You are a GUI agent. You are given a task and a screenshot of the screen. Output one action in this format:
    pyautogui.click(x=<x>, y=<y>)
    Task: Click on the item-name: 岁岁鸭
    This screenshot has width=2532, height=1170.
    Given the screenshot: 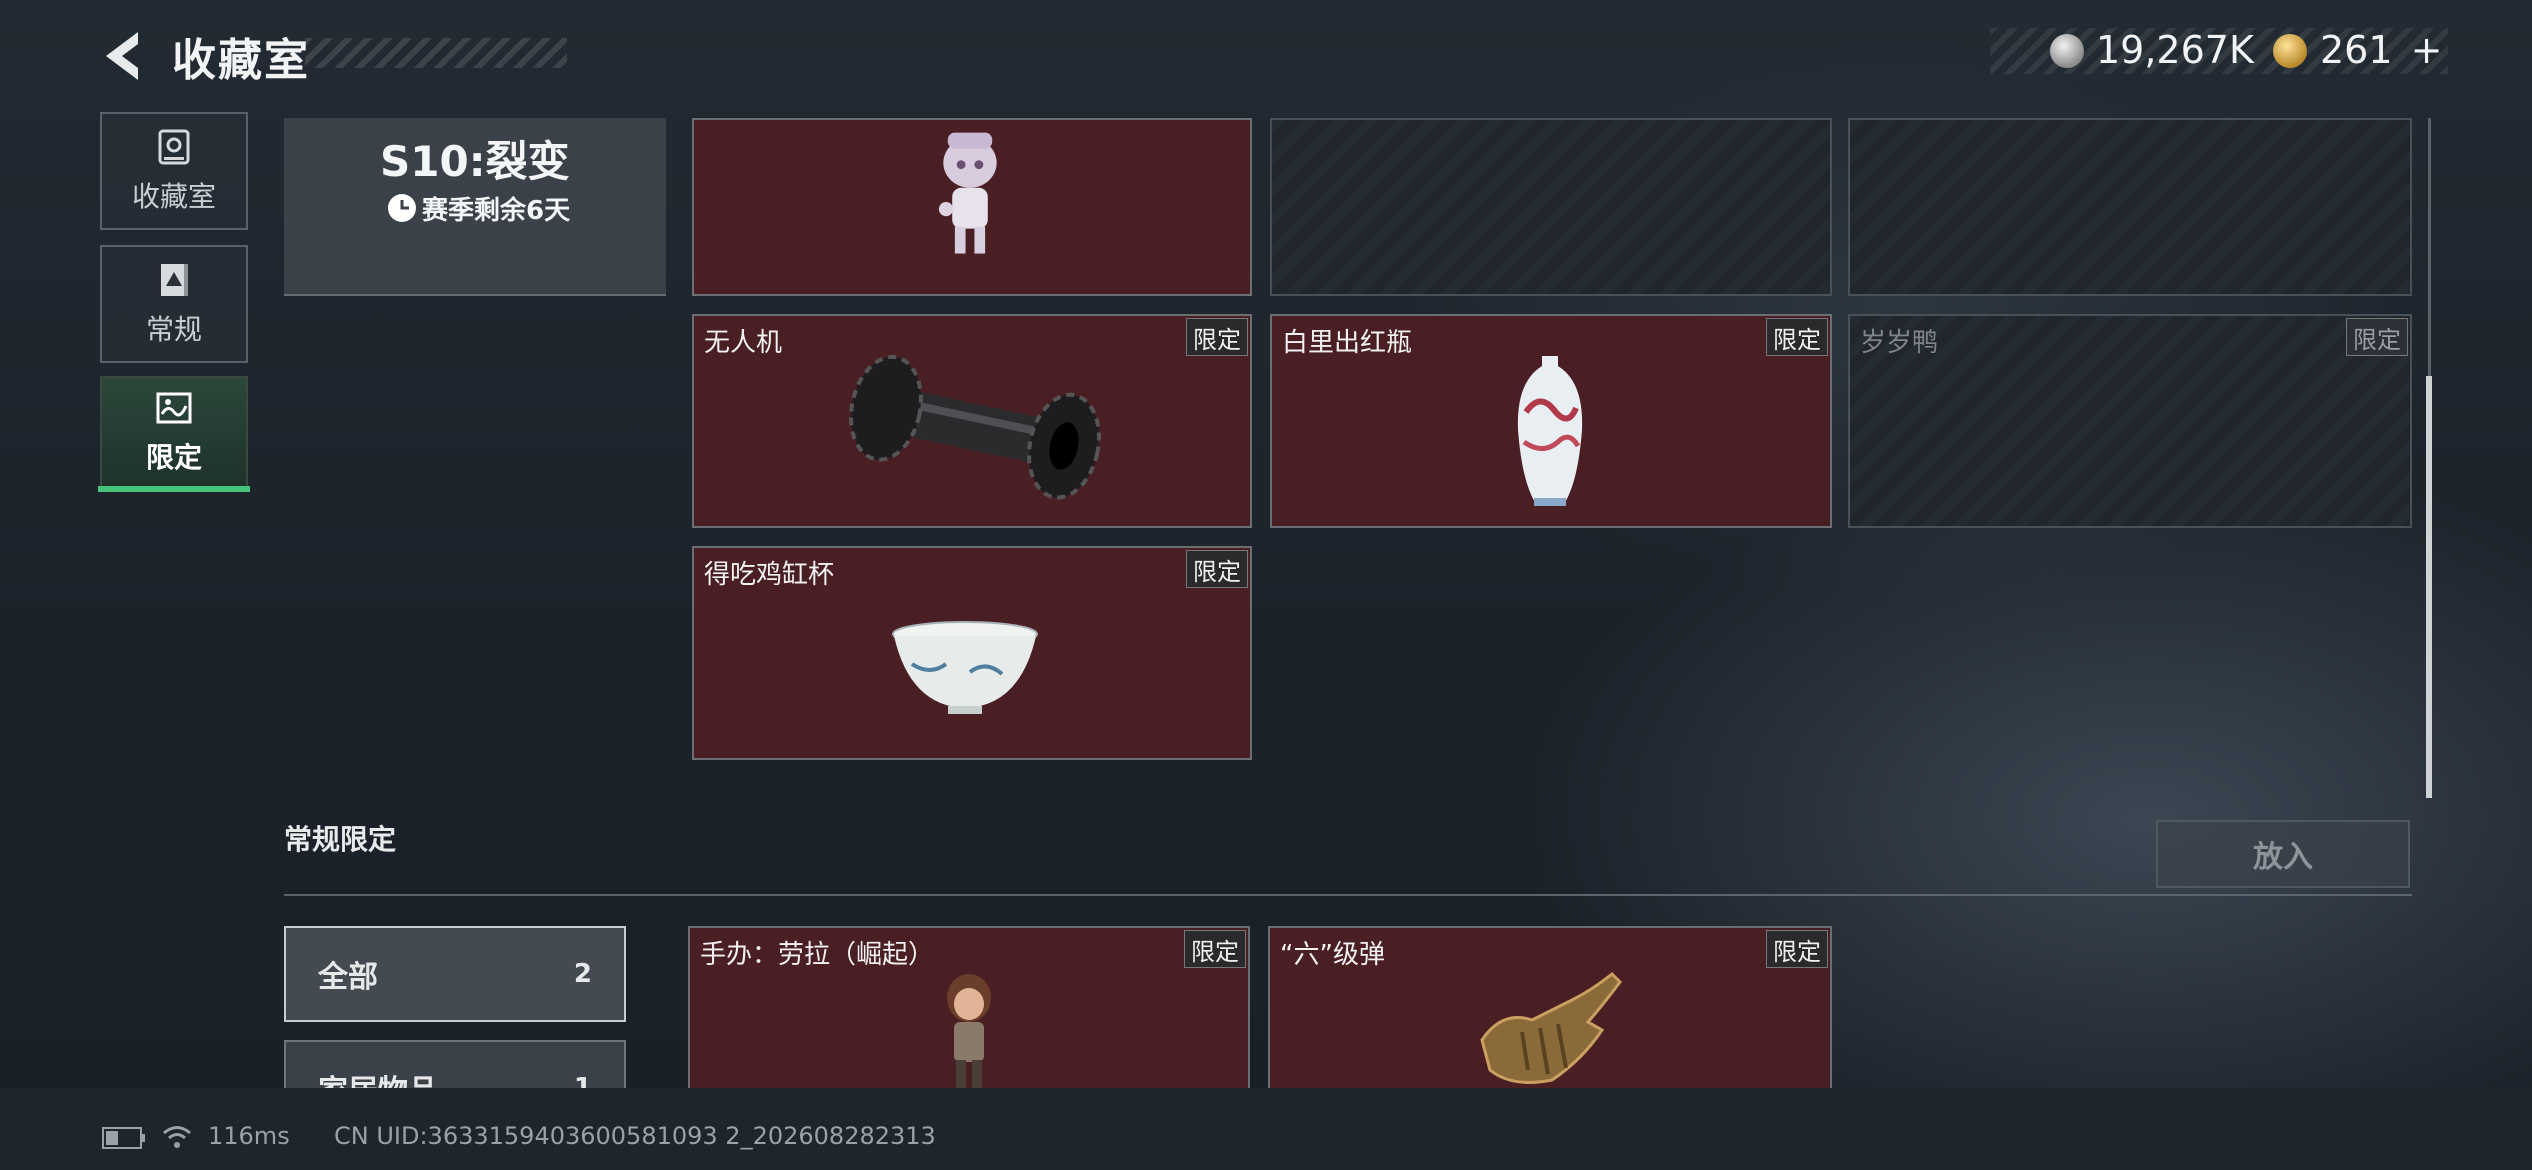 What is the action you would take?
    pyautogui.click(x=1899, y=343)
    